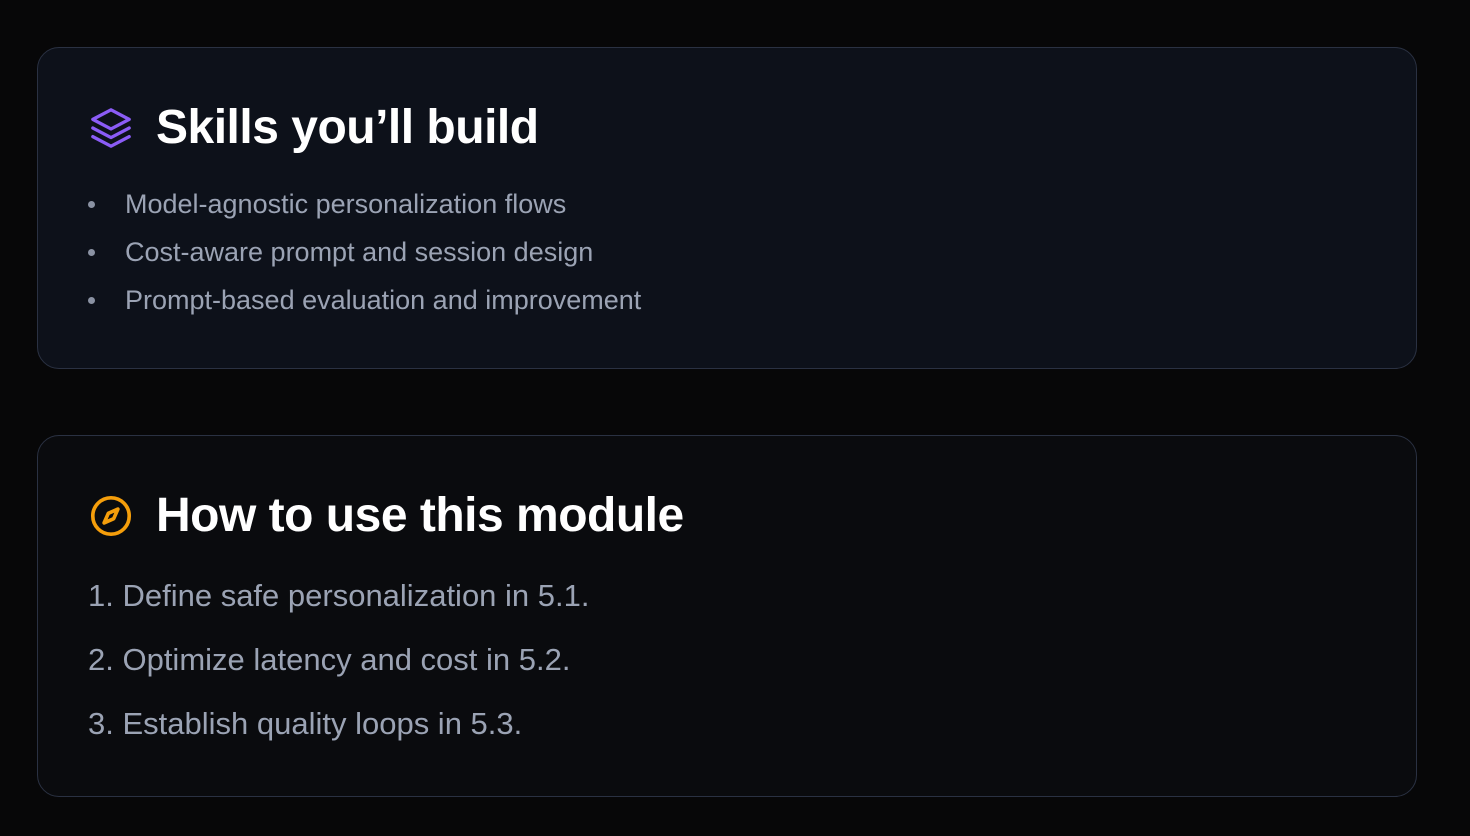 The height and width of the screenshot is (836, 1470). What do you see at coordinates (383, 300) in the screenshot?
I see `list-item-text: Prompt-based evaluation and improvement` at bounding box center [383, 300].